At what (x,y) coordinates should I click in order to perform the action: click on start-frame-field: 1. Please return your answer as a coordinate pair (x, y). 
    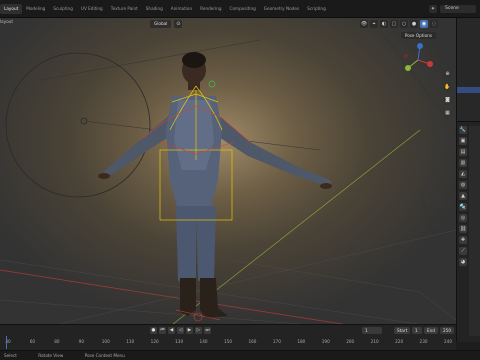
    Looking at the image, I should click on (417, 330).